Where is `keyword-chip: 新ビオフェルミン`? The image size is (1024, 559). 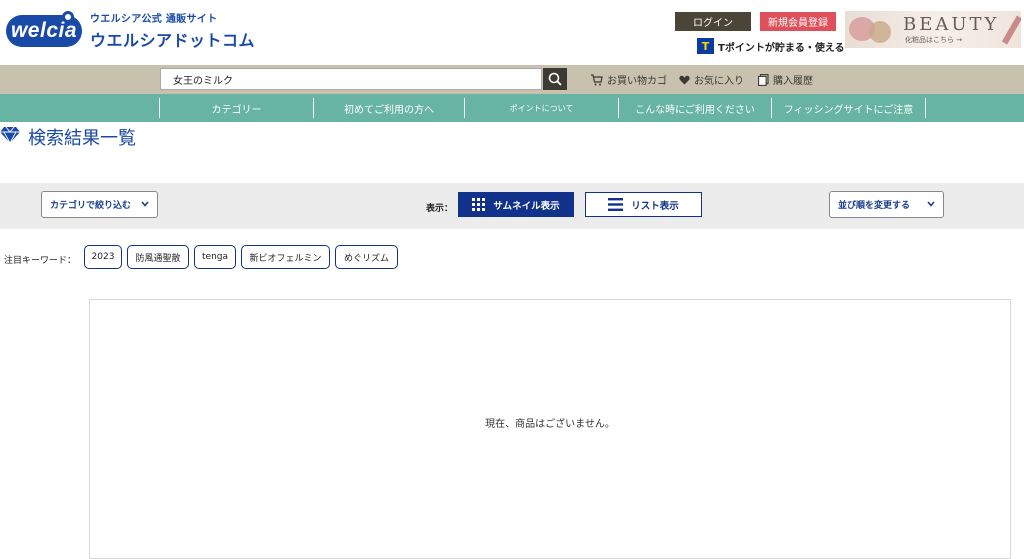
keyword-chip: 新ビオフェルミン is located at coordinates (285, 257).